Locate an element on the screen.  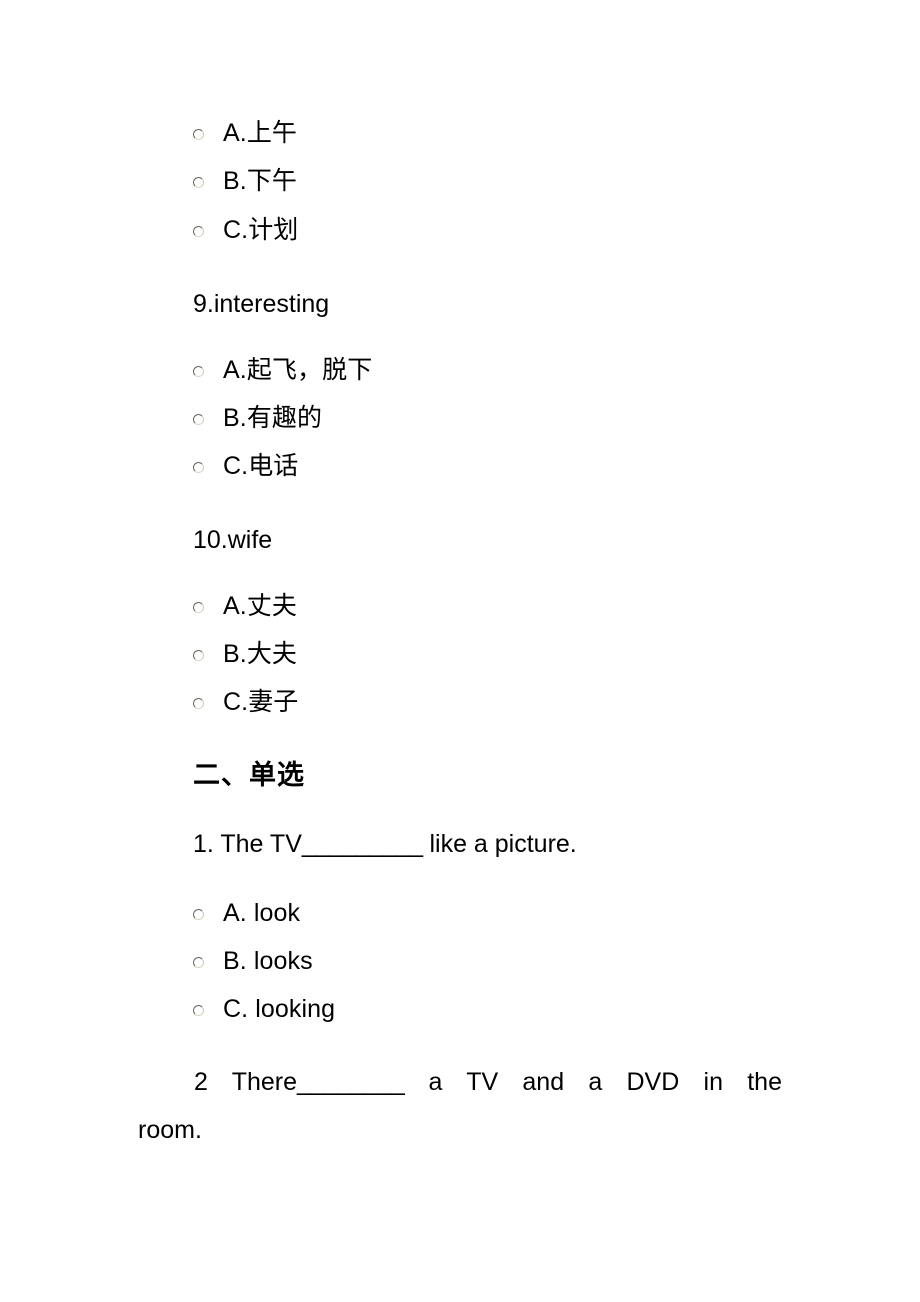
option-row: C.电话 is located at coordinates (245, 466).